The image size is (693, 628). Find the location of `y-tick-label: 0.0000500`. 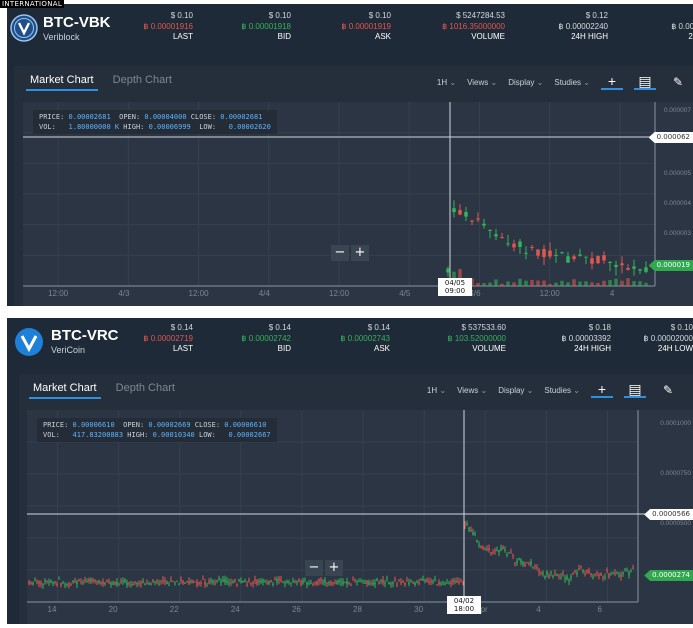

y-tick-label: 0.0000500 is located at coordinates (675, 523).